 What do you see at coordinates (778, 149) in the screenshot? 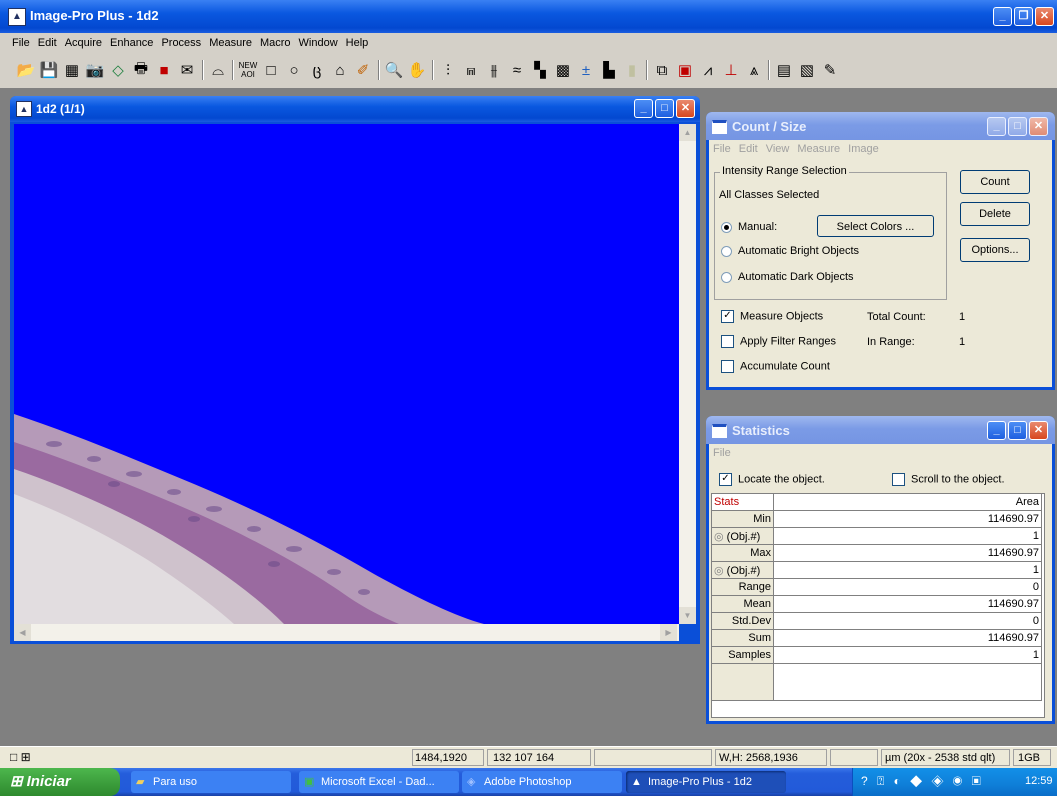
I see `cs-menu-view: View` at bounding box center [778, 149].